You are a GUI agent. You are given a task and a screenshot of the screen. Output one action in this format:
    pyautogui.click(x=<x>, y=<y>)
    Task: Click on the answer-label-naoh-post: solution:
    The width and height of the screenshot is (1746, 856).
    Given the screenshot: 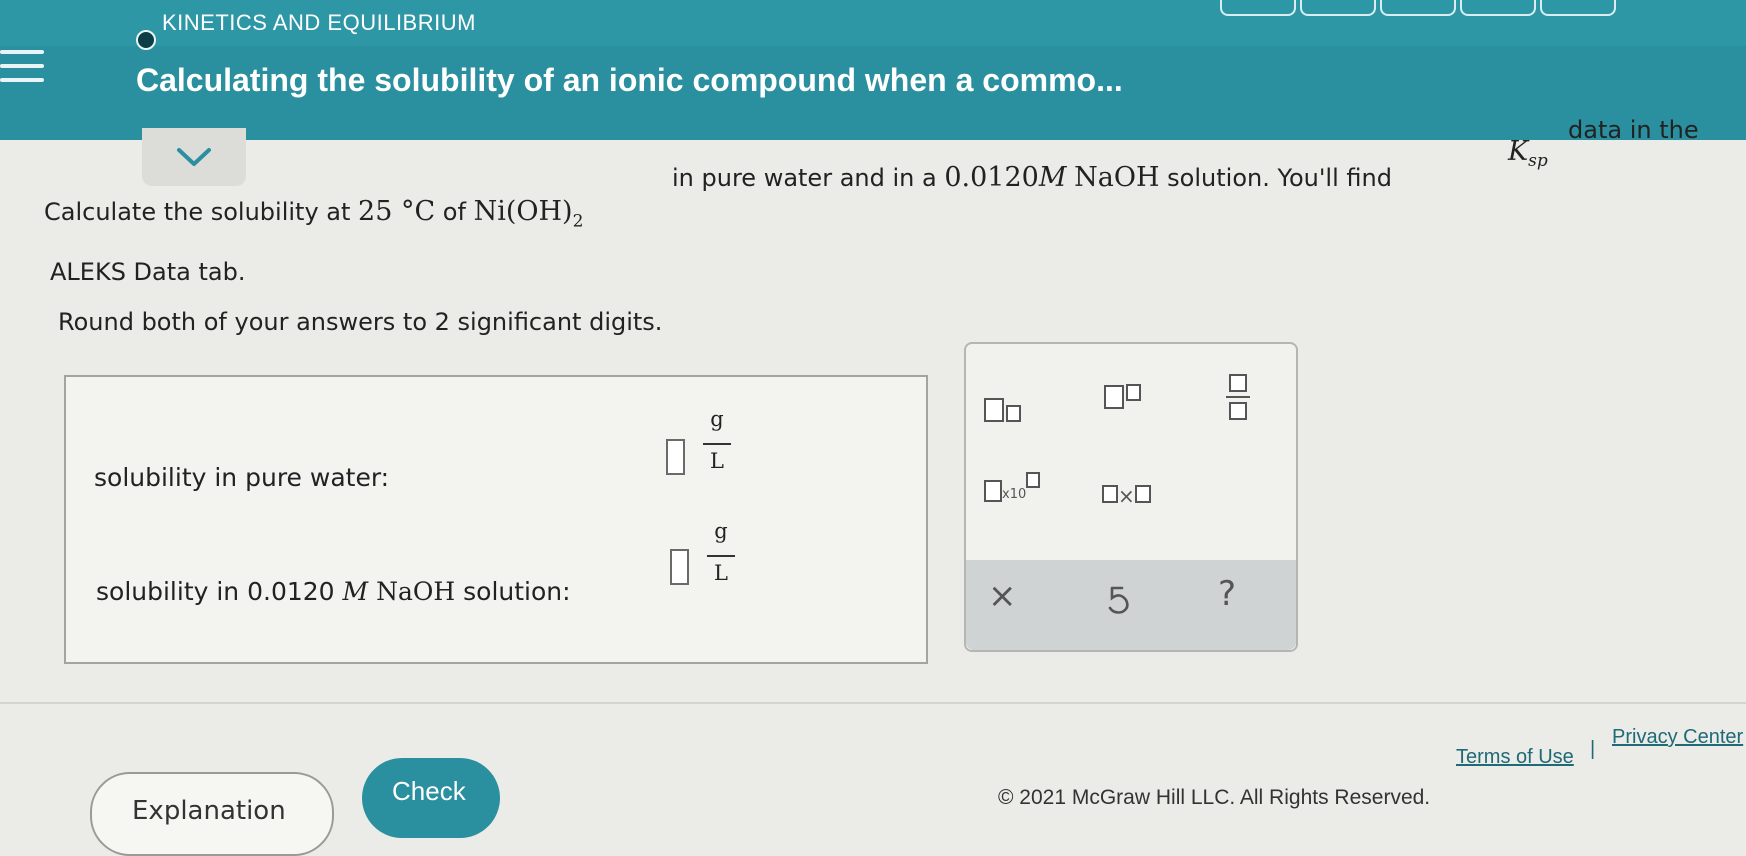 What is the action you would take?
    pyautogui.click(x=517, y=591)
    